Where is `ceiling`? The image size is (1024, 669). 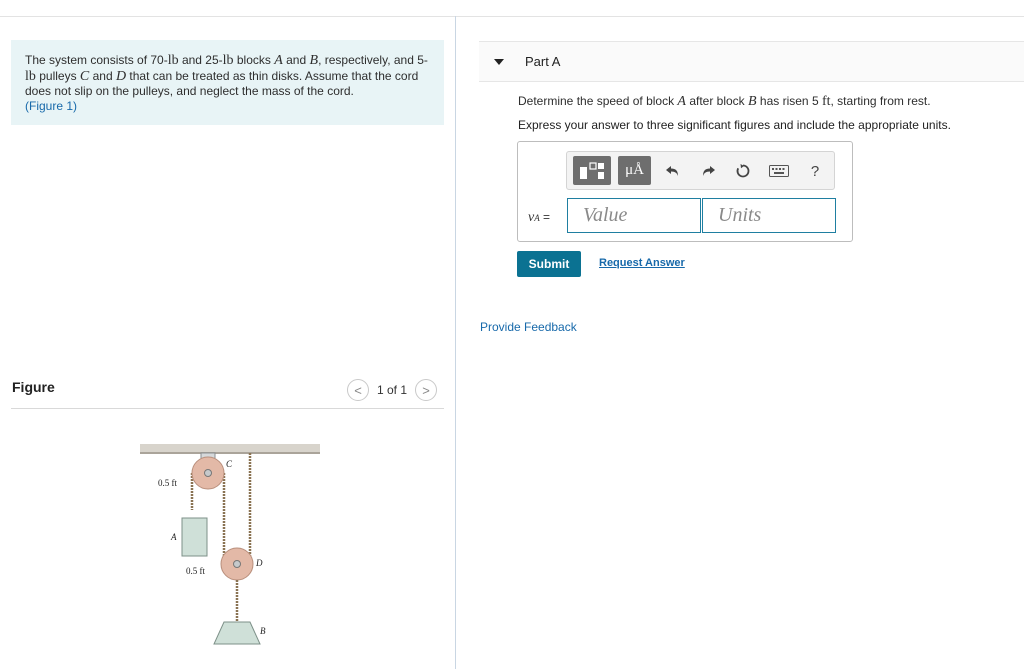 ceiling is located at coordinates (230, 448).